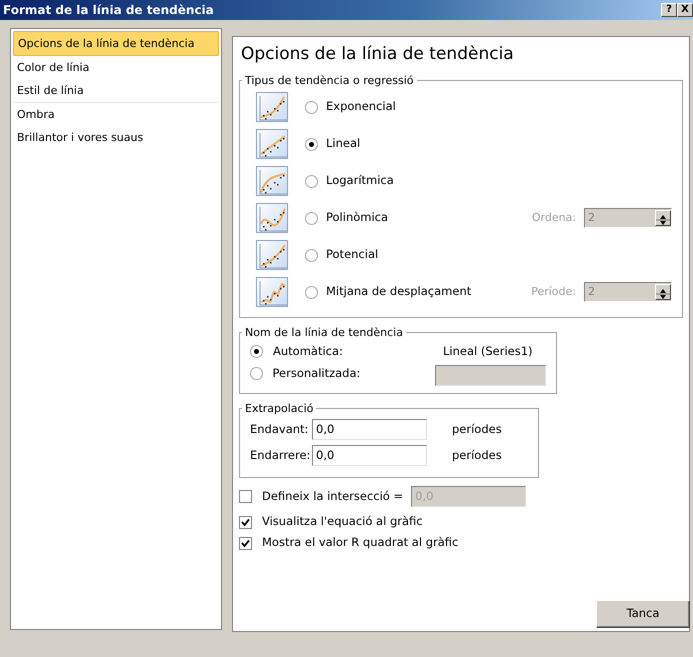 The width and height of the screenshot is (693, 657). I want to click on option-label: Polinòmica, so click(357, 217).